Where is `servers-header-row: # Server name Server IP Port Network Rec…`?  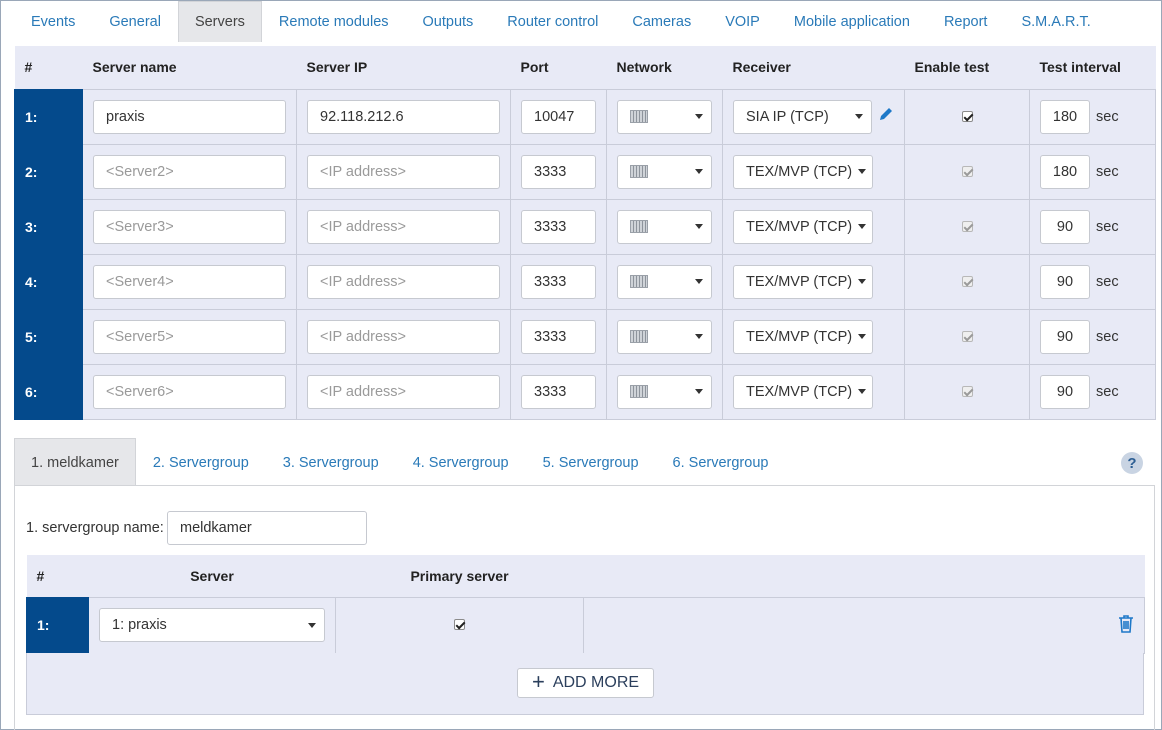 servers-header-row: # Server name Server IP Port Network Rec… is located at coordinates (585, 67).